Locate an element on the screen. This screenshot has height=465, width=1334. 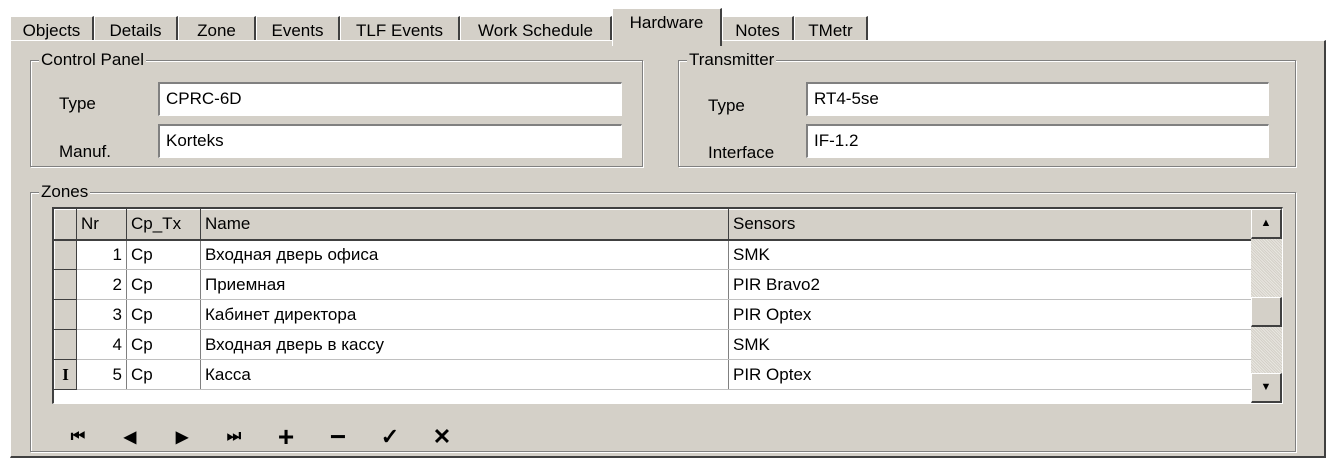
column-header-cp-tx: Cp_Tx is located at coordinates (163, 225).